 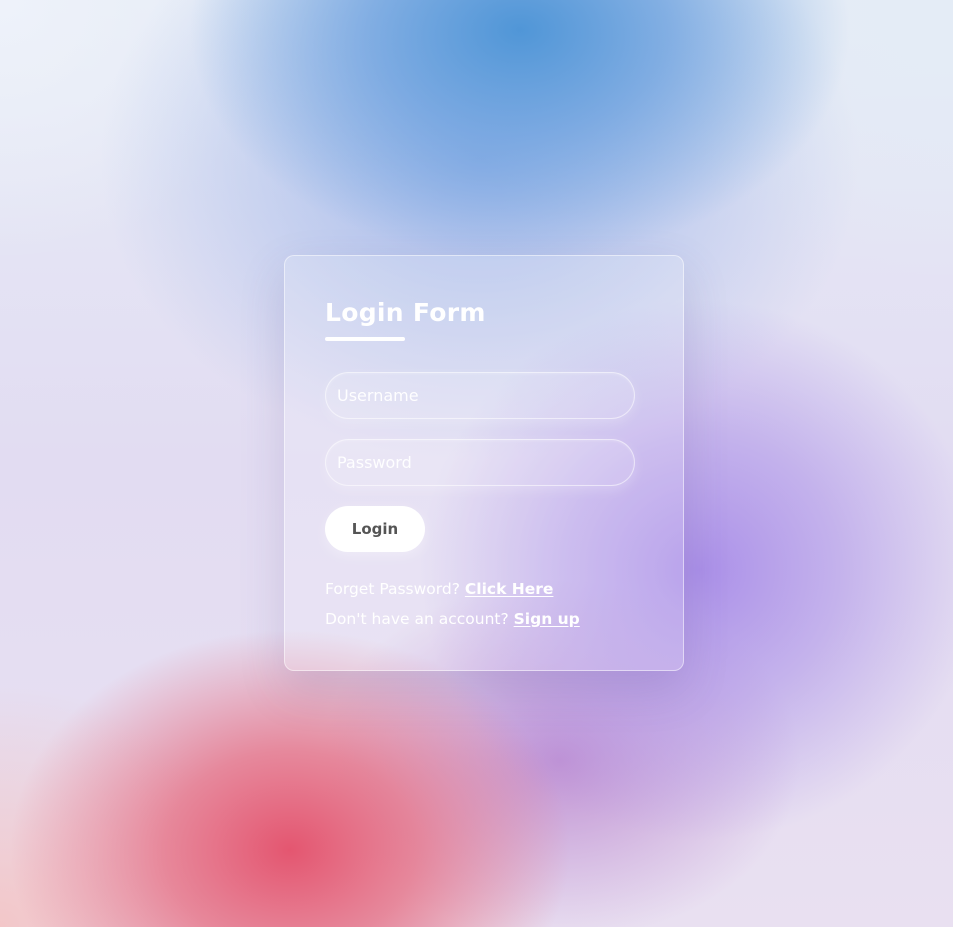 What do you see at coordinates (480, 462) in the screenshot?
I see `password-input` at bounding box center [480, 462].